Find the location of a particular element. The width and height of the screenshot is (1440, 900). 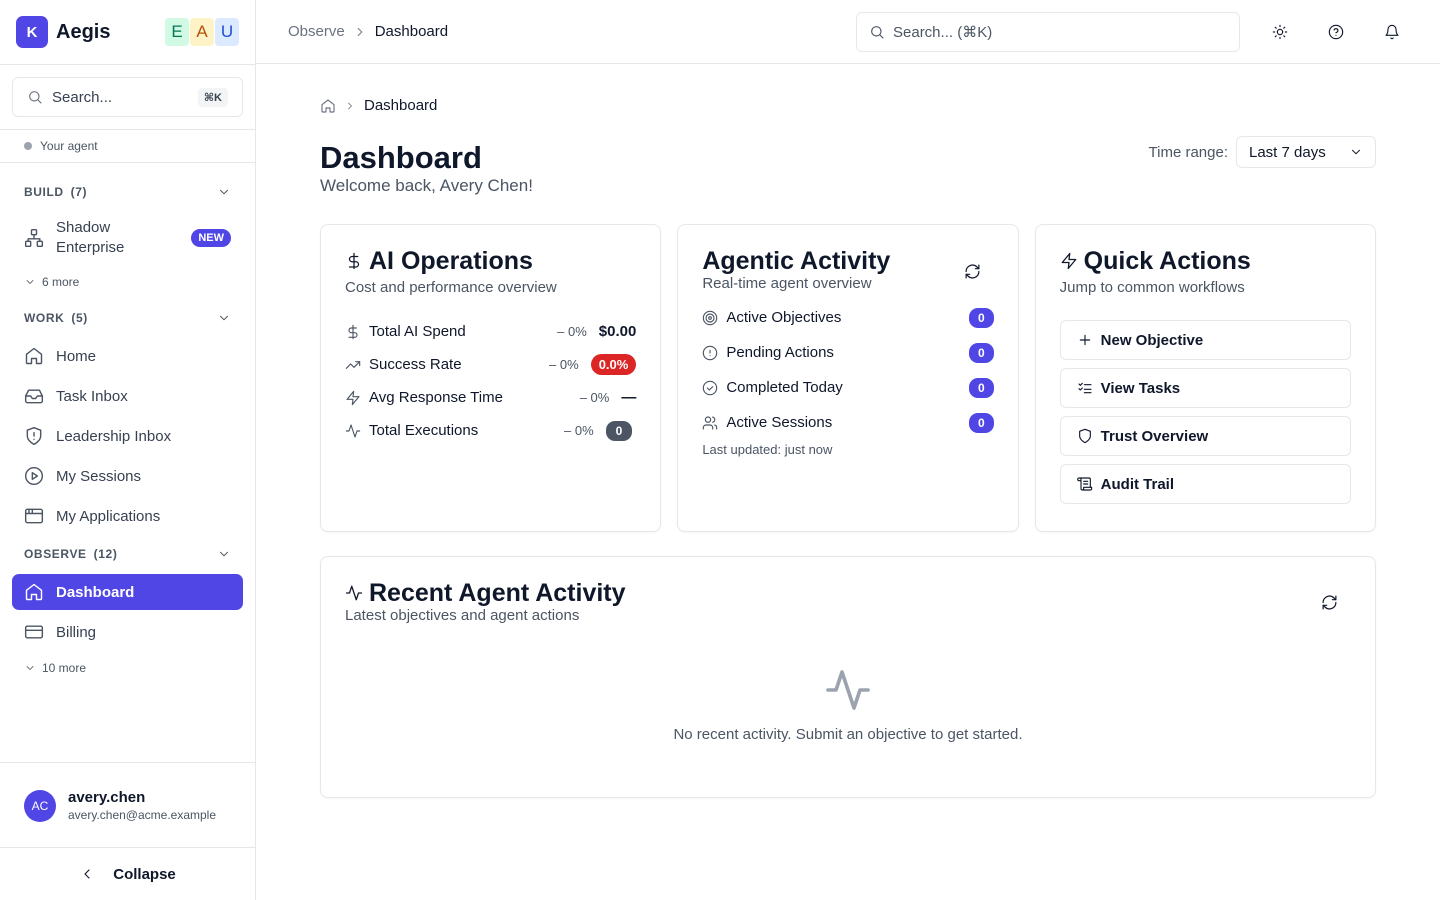

agent-status: Your agent is located at coordinates (127, 146).